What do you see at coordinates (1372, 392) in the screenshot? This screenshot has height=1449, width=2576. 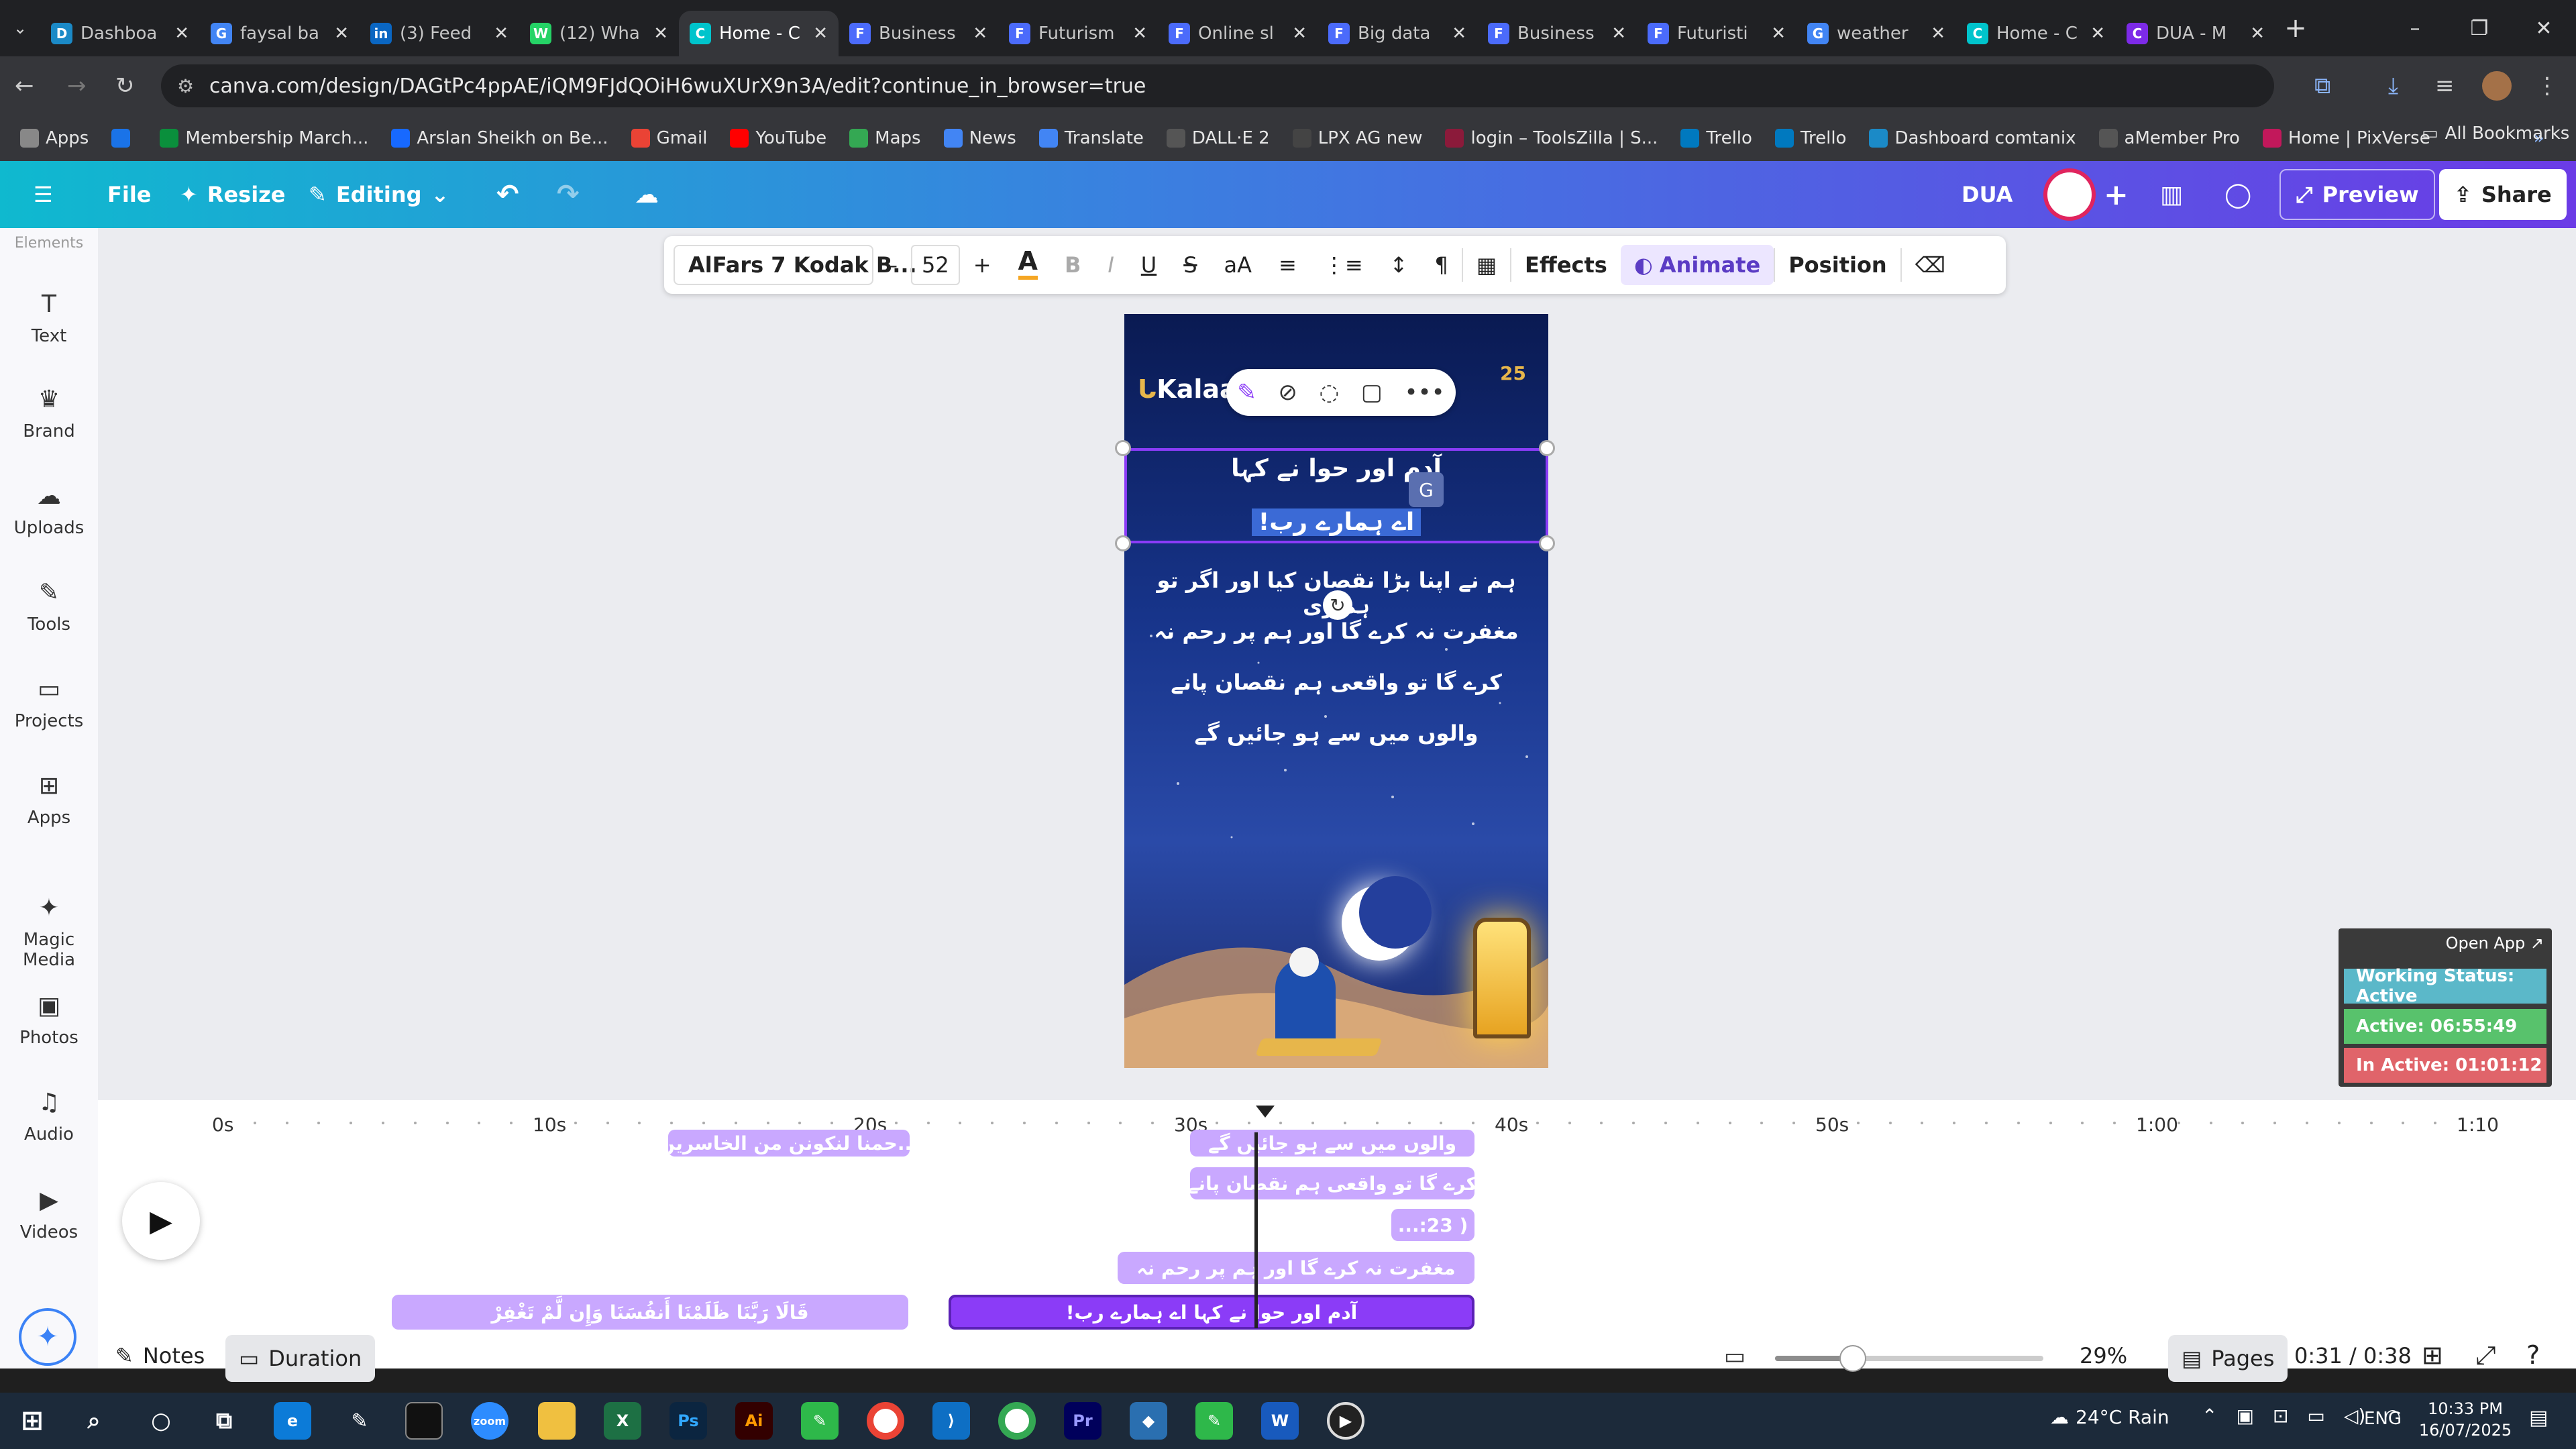 I see `lock-icon: ▢` at bounding box center [1372, 392].